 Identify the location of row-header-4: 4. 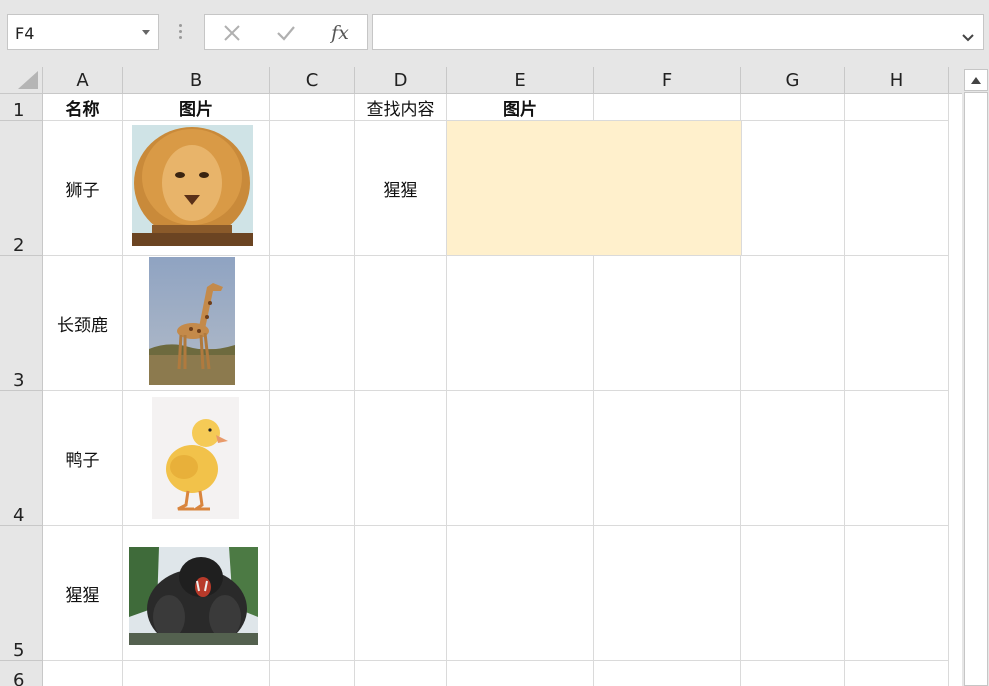
(21, 458).